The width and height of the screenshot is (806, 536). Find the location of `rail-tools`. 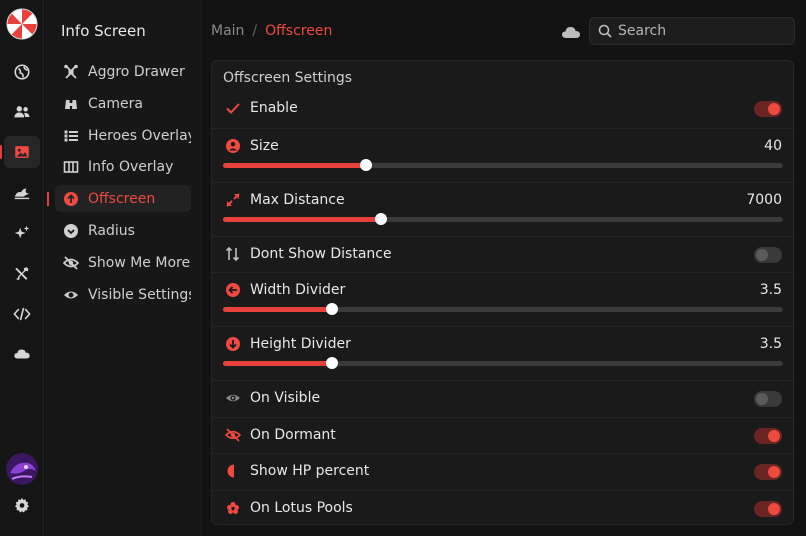

rail-tools is located at coordinates (22, 274).